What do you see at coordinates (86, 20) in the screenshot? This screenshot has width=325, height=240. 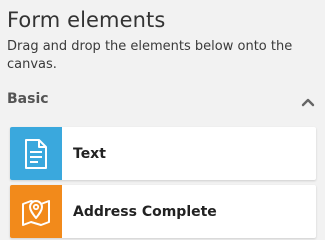 I see `panel-title: Form elements` at bounding box center [86, 20].